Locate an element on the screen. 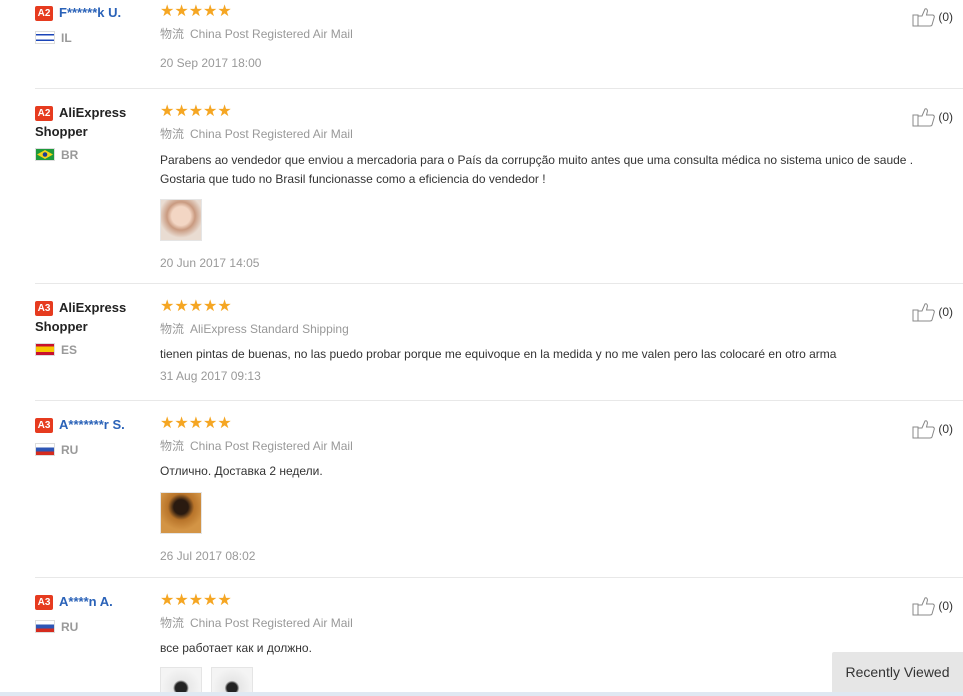  reviewer-info: A3 AliExpress Shopper ES is located at coordinates (94, 328).